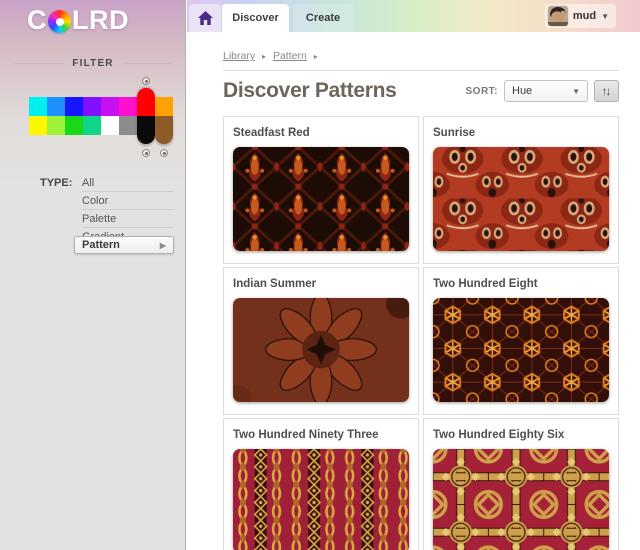  Describe the element at coordinates (146, 153) in the screenshot. I see `color-filter-toggle-black` at that location.